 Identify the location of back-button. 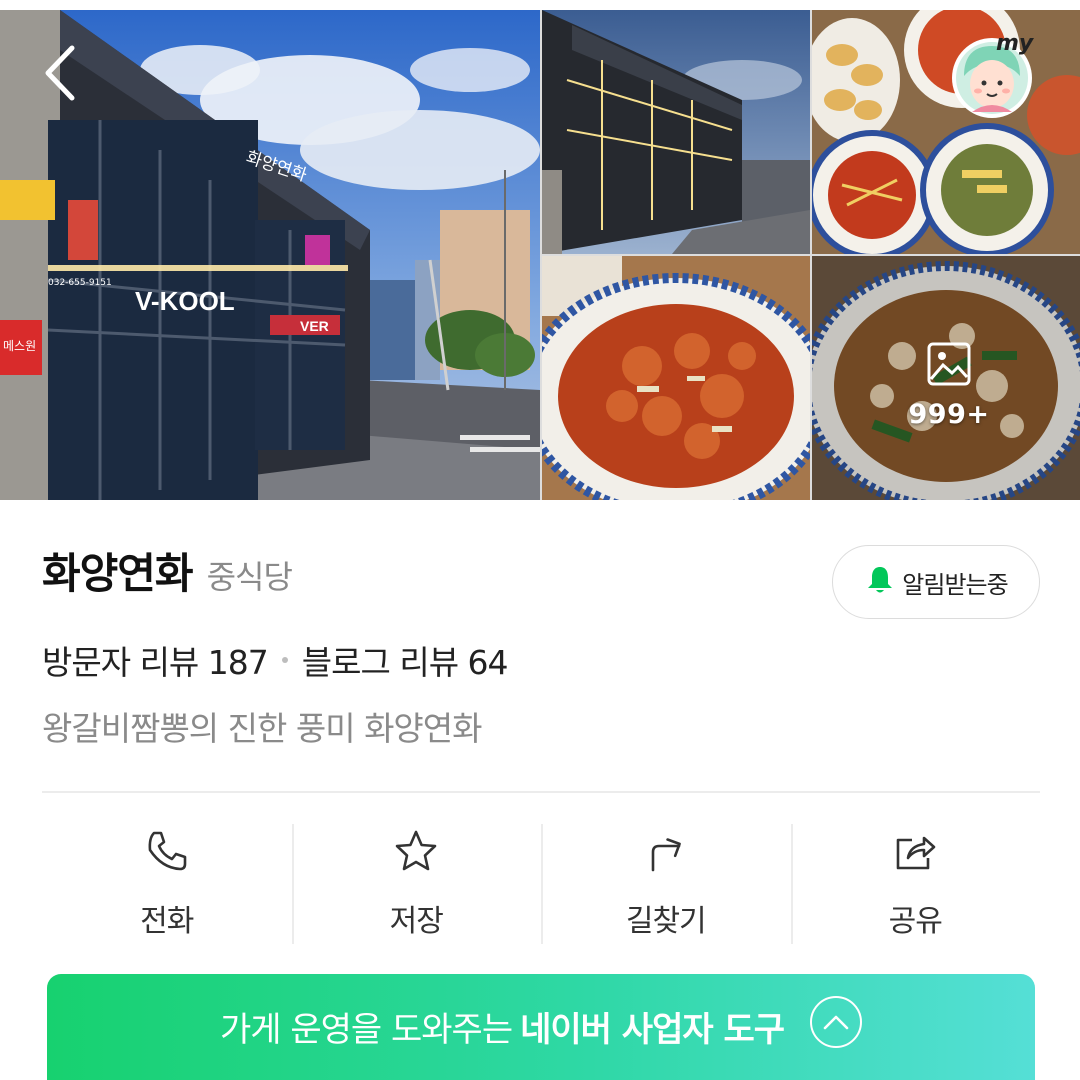
(60, 75).